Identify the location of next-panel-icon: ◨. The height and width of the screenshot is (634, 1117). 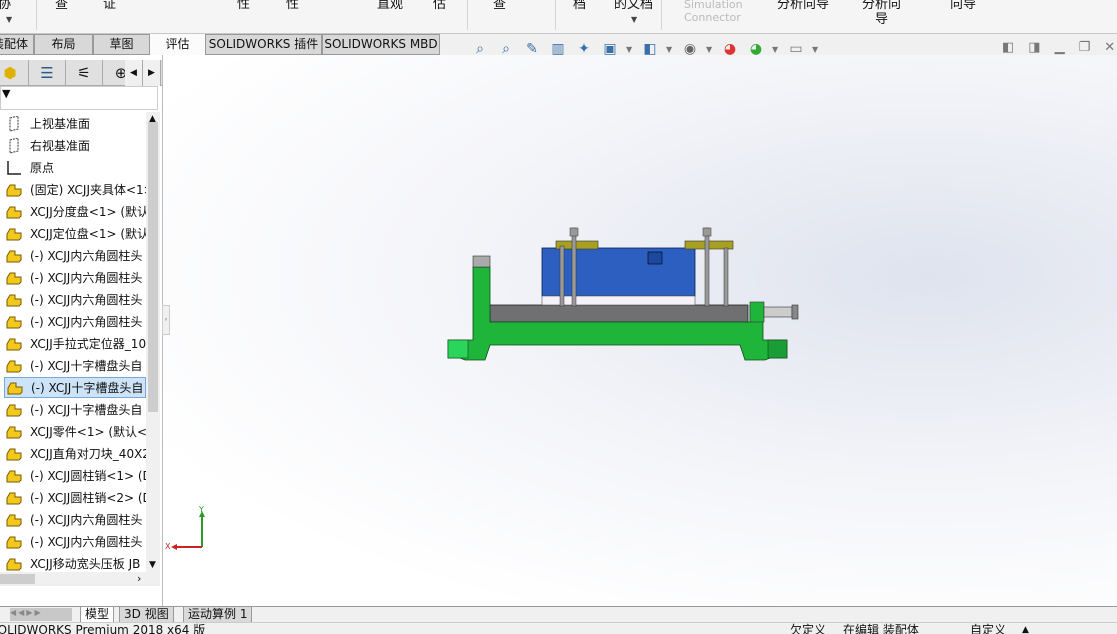
(1034, 47).